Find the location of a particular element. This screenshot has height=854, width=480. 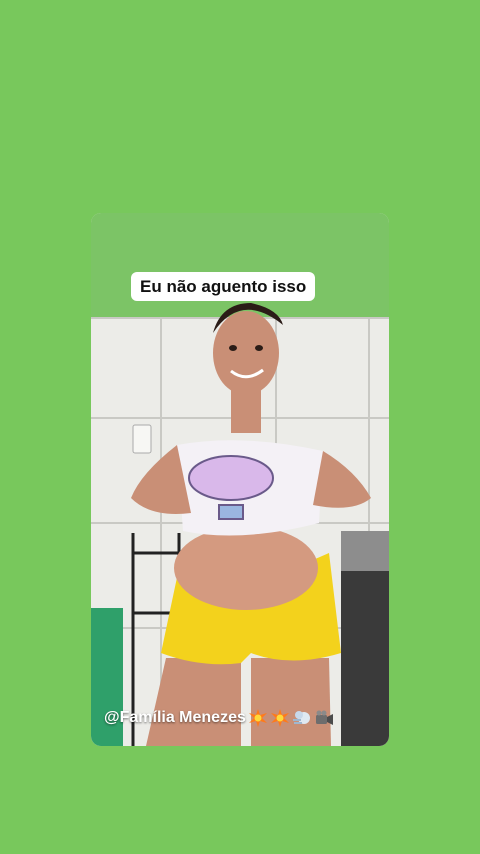

wall-outlet is located at coordinates (142, 439).